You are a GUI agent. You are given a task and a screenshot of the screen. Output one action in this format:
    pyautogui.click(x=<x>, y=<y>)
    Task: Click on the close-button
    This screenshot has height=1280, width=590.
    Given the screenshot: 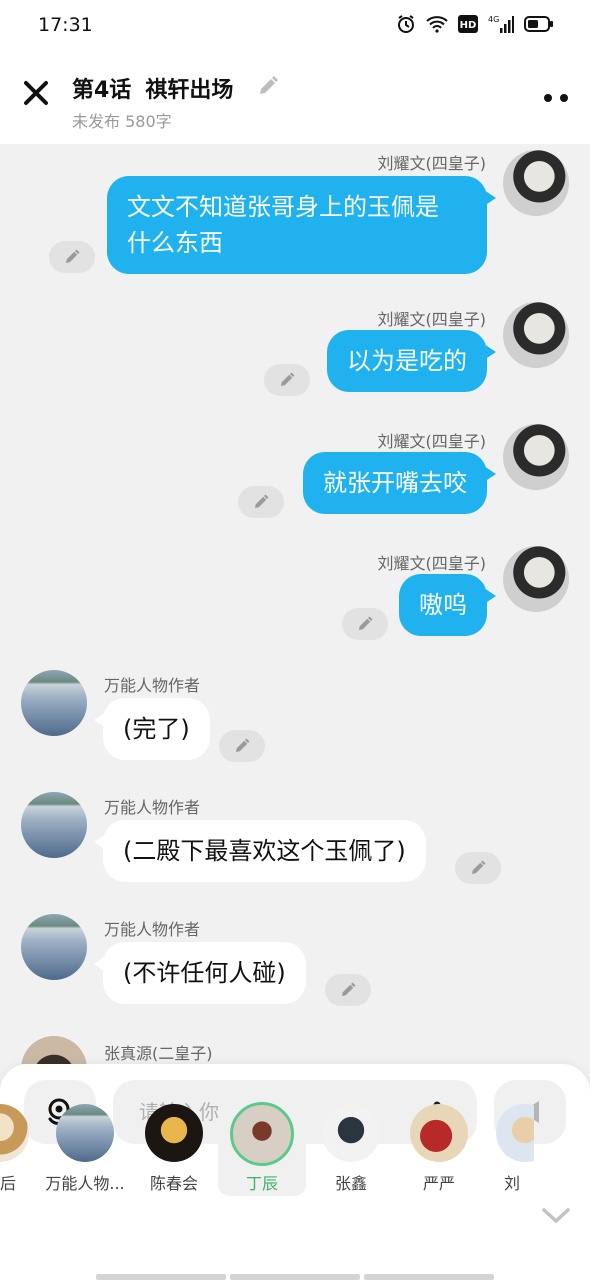 What is the action you would take?
    pyautogui.click(x=36, y=96)
    